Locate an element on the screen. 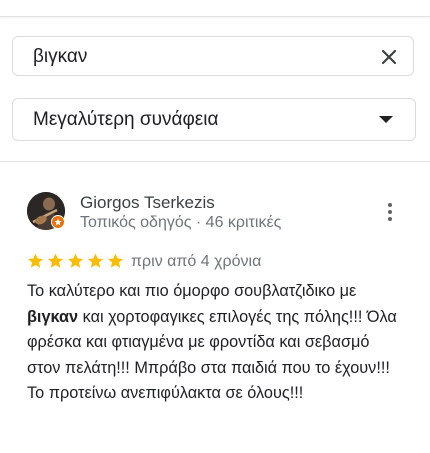 The image size is (430, 453). star-rating is located at coordinates (75, 261).